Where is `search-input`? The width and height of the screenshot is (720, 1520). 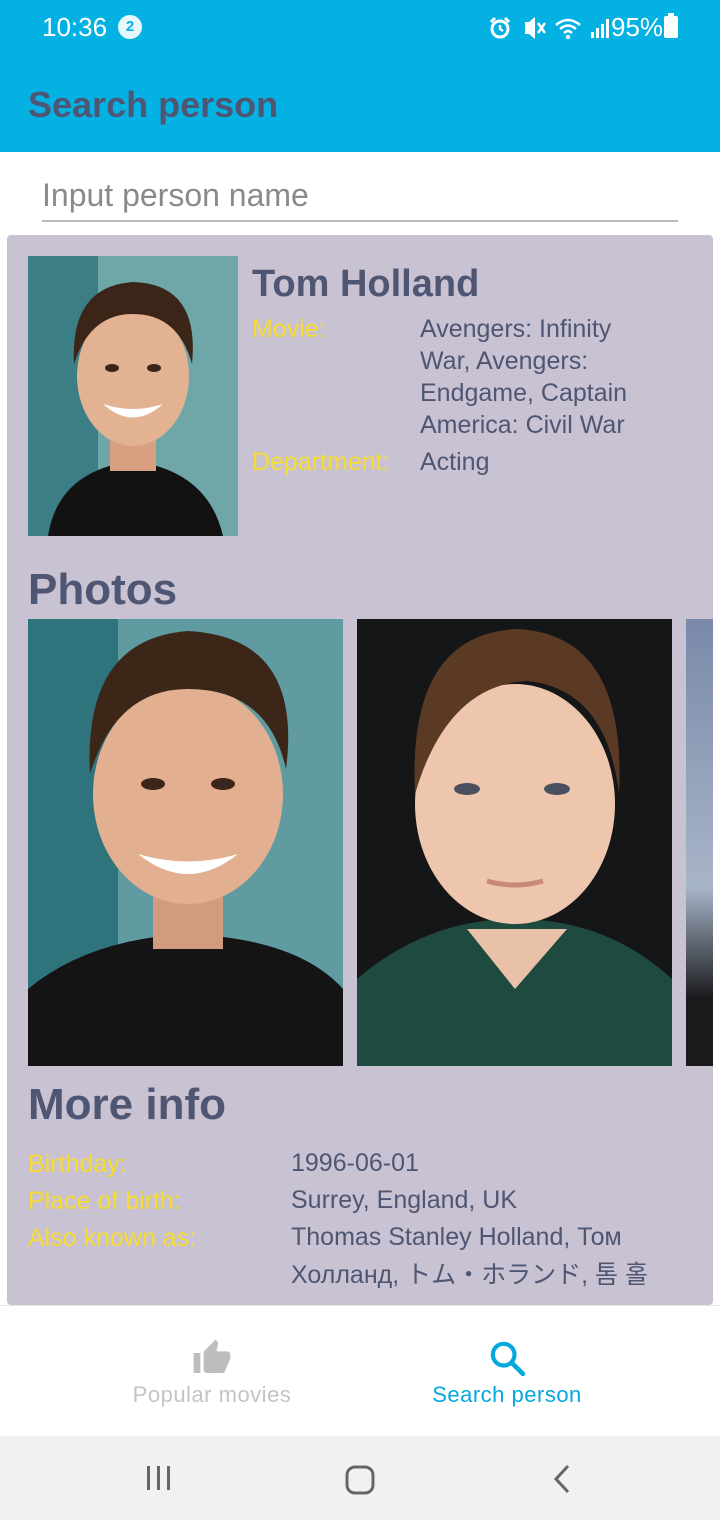 search-input is located at coordinates (360, 195).